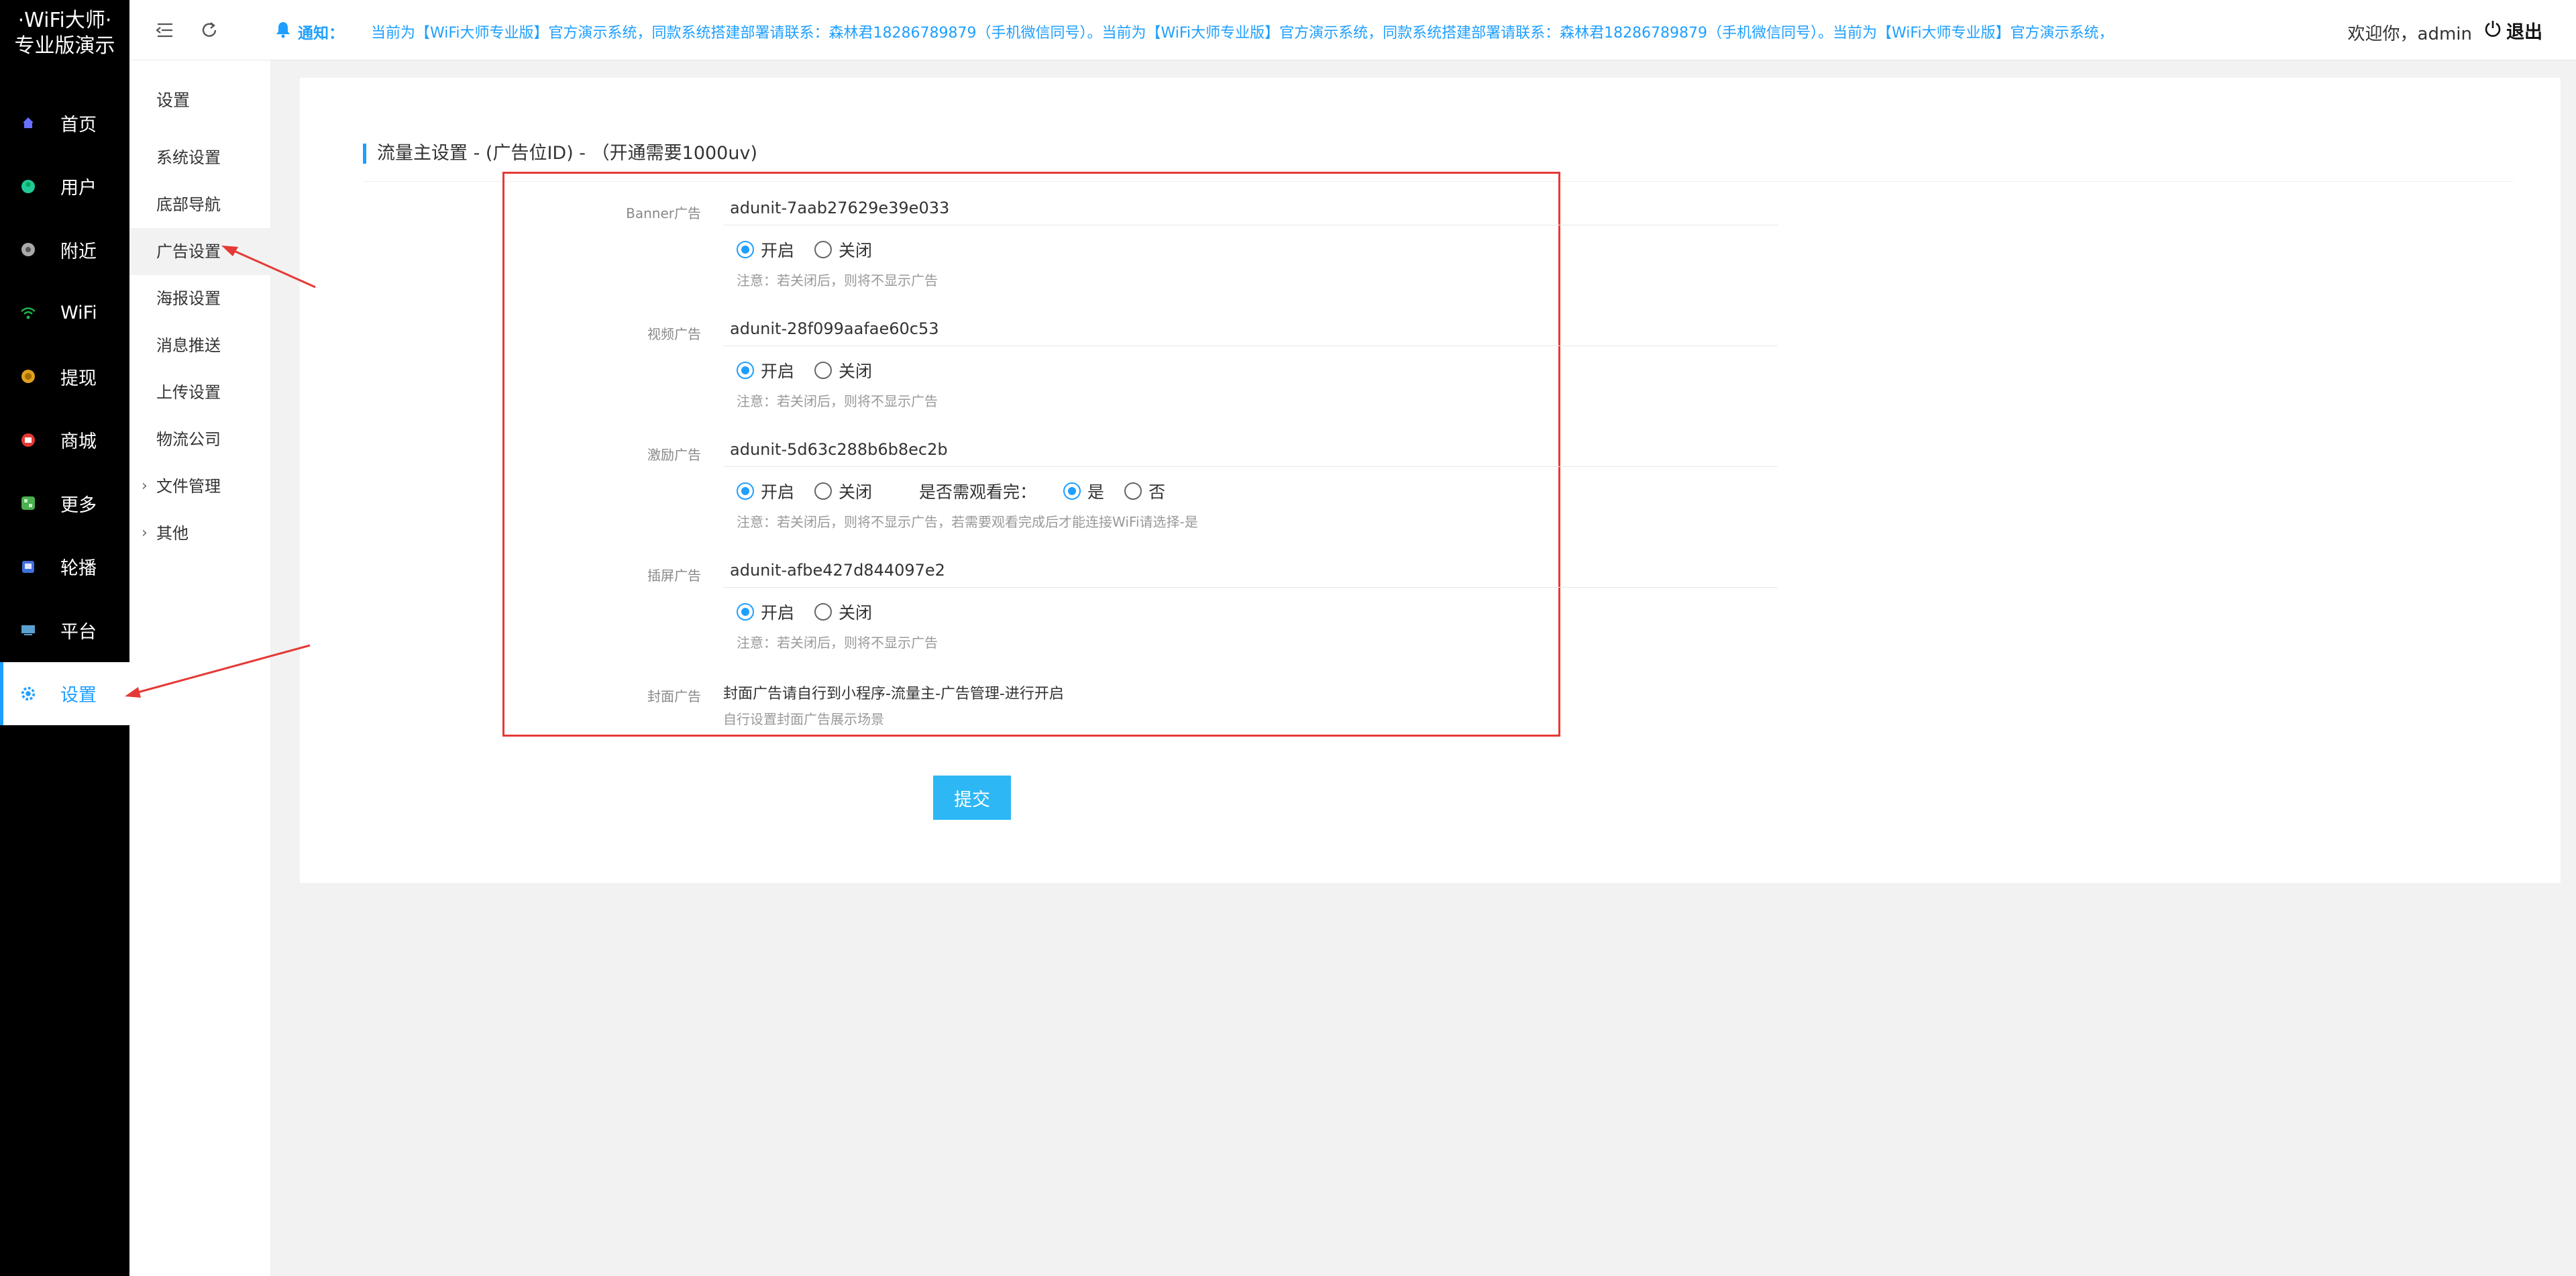 Image resolution: width=2576 pixels, height=1276 pixels. What do you see at coordinates (765, 249) in the screenshot?
I see `banner-on-radio: 开启` at bounding box center [765, 249].